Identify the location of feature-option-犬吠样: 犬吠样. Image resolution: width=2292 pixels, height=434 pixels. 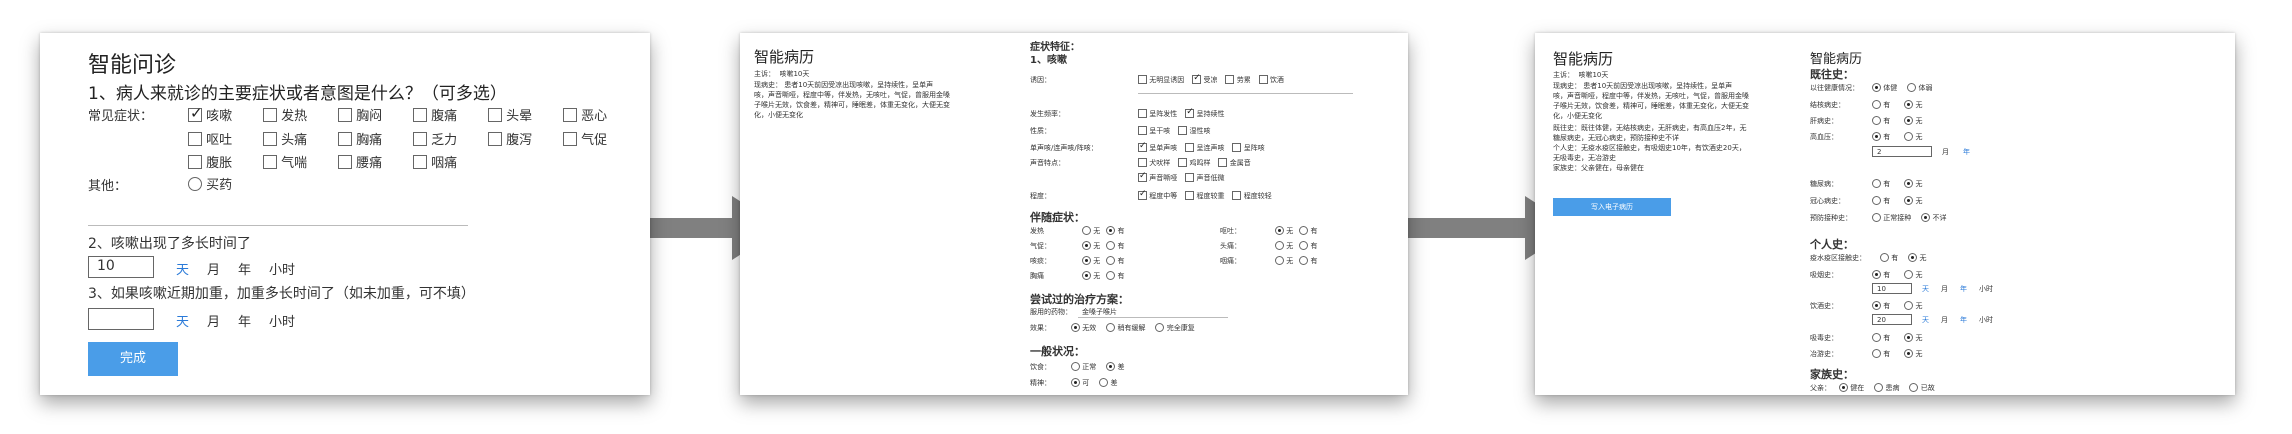
(1154, 162).